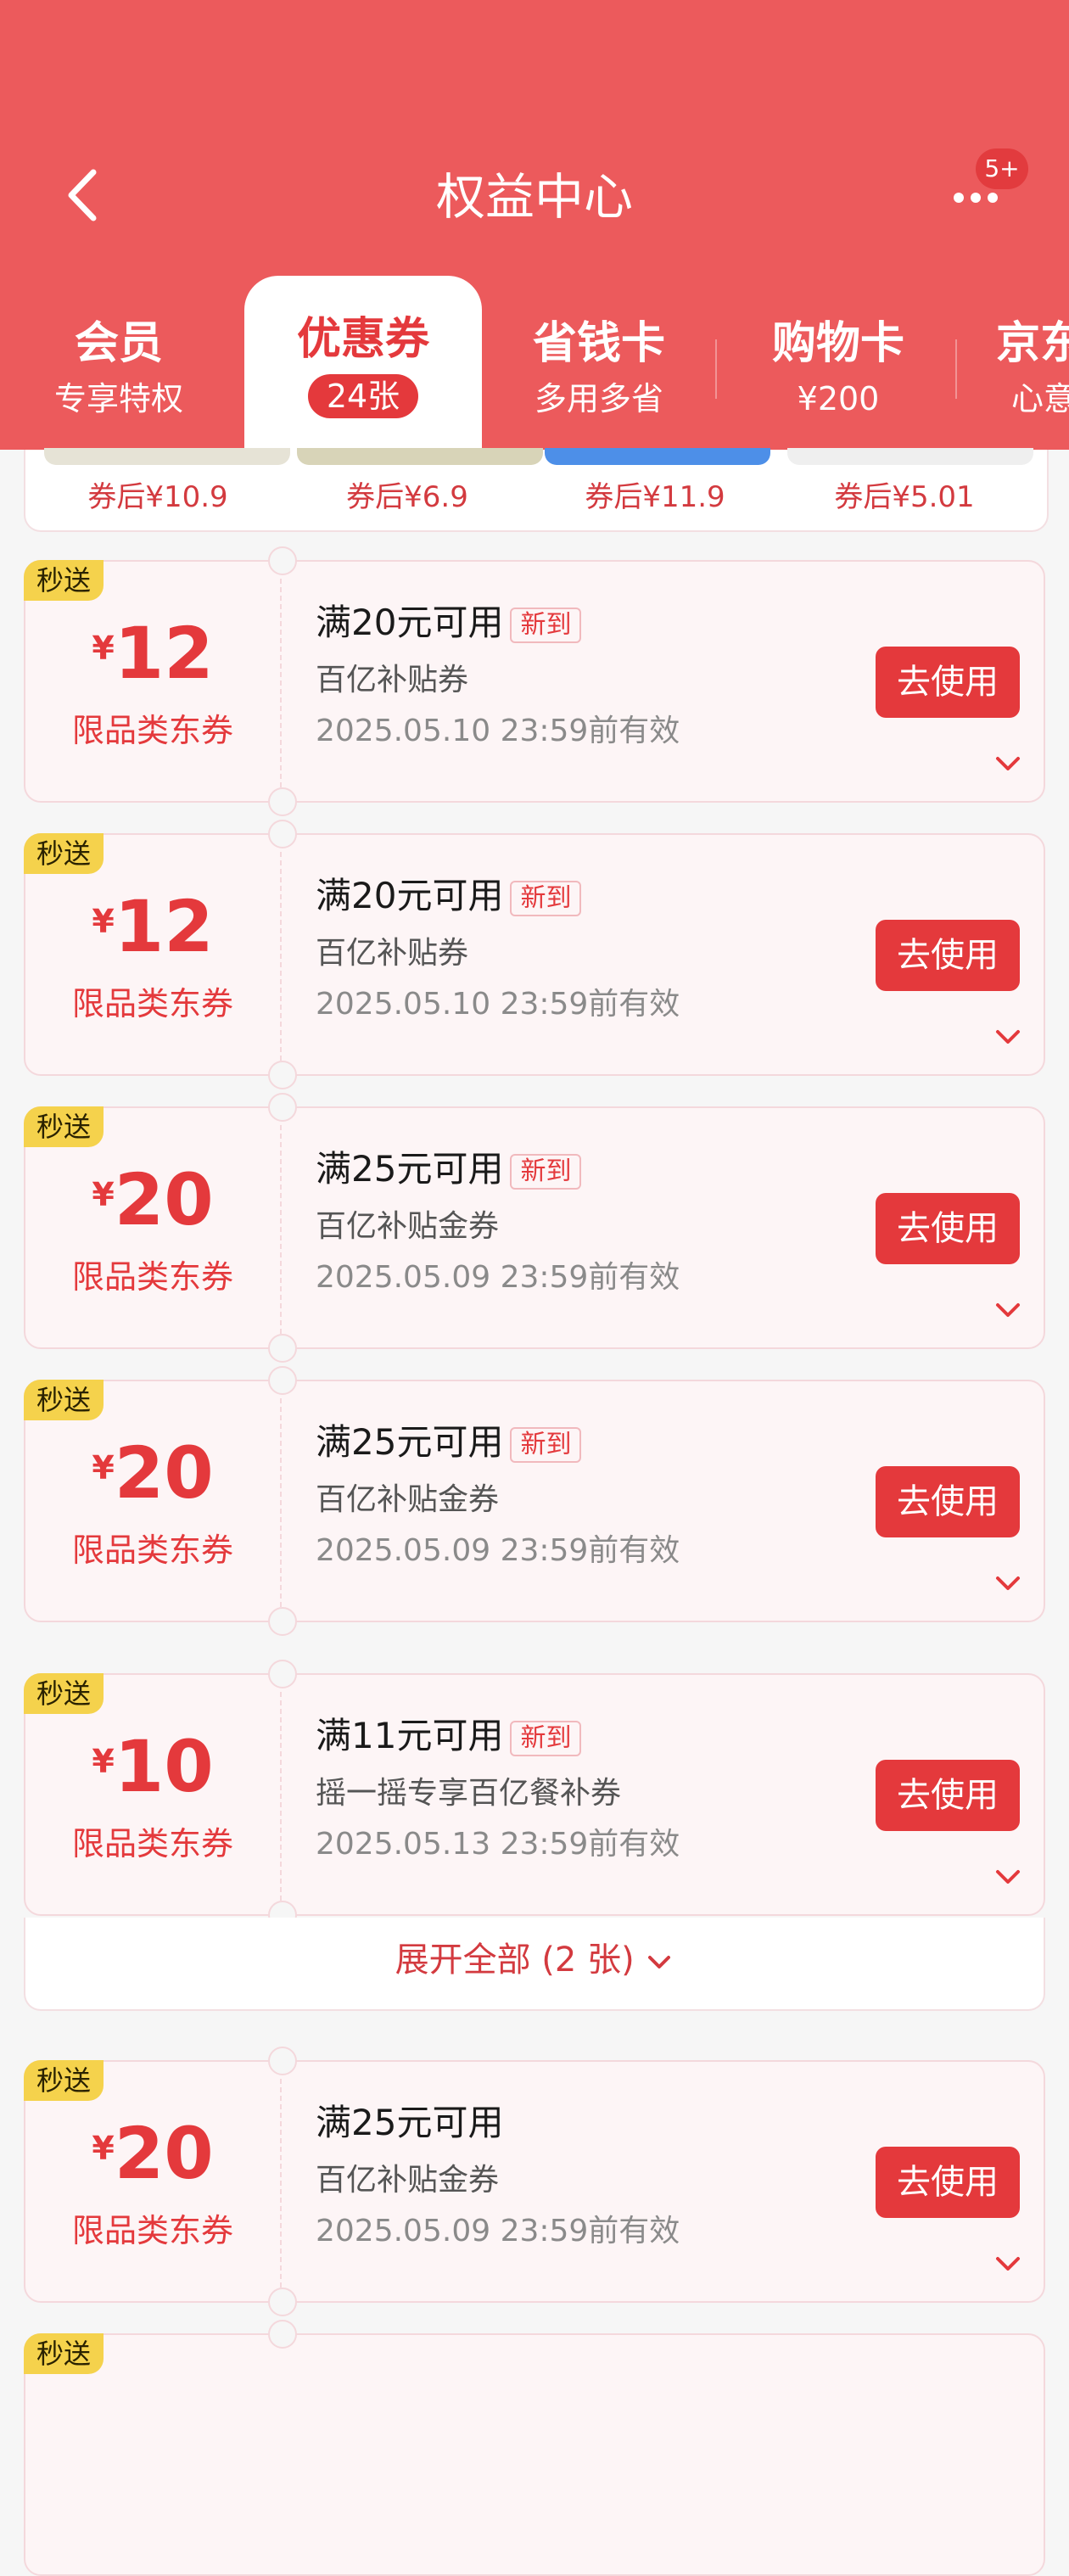  Describe the element at coordinates (157, 497) in the screenshot. I see `product-price: 券后¥10.9` at that location.